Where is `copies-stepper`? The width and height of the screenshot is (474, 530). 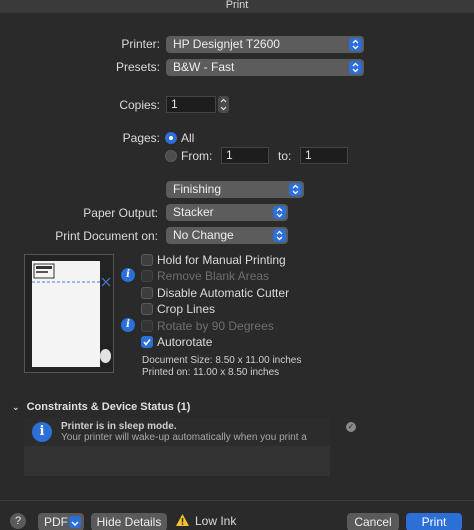
copies-stepper is located at coordinates (223, 104).